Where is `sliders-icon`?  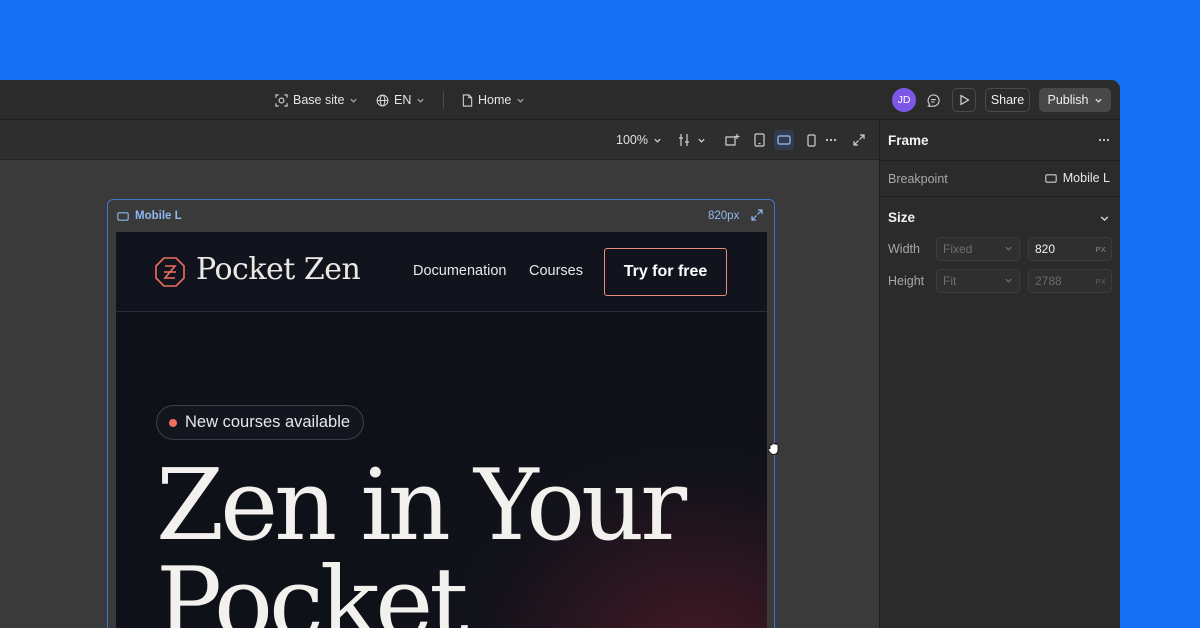 sliders-icon is located at coordinates (684, 140).